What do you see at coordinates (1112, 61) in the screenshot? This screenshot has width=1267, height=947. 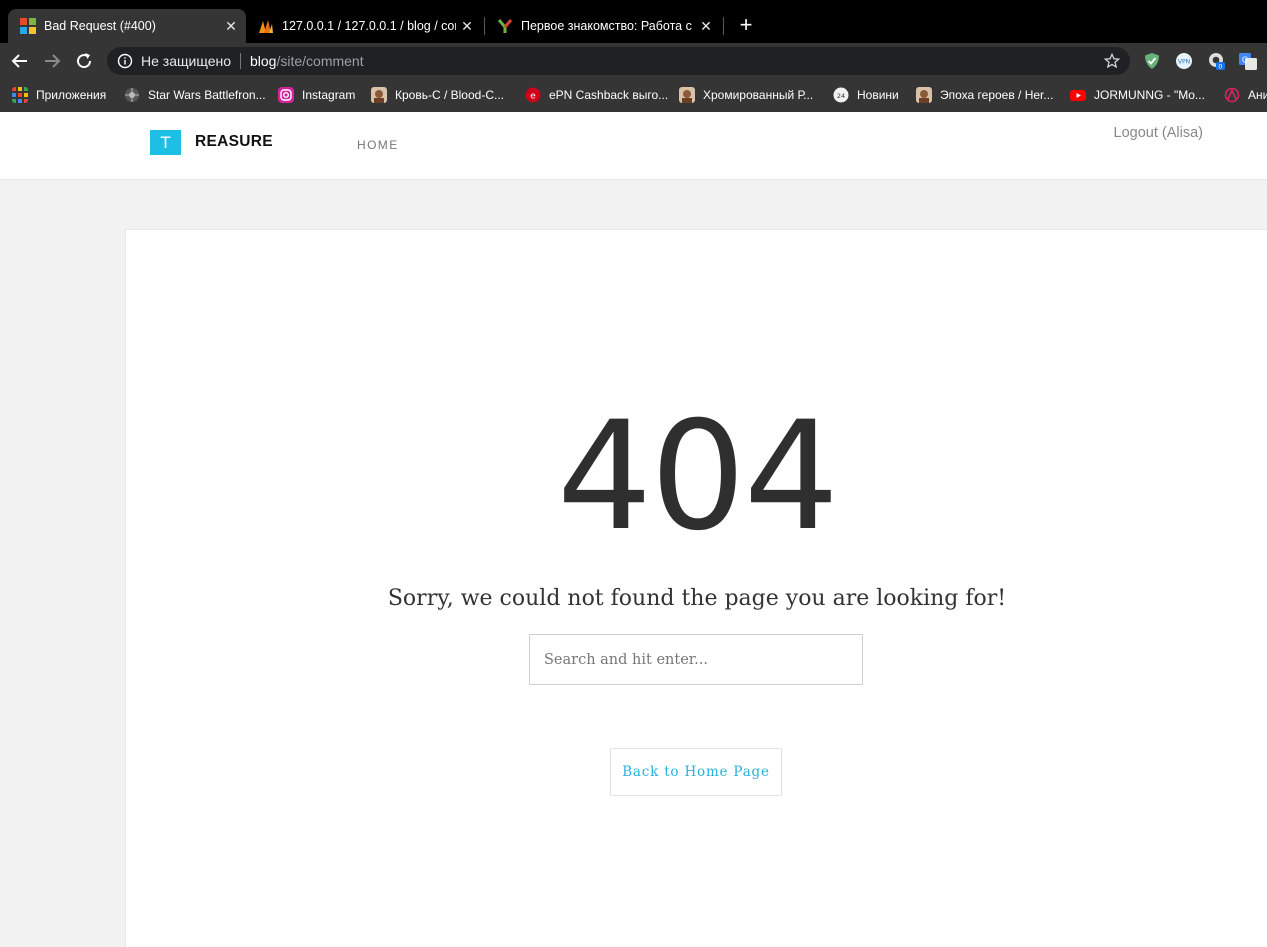 I see `bookmark-star-icon` at bounding box center [1112, 61].